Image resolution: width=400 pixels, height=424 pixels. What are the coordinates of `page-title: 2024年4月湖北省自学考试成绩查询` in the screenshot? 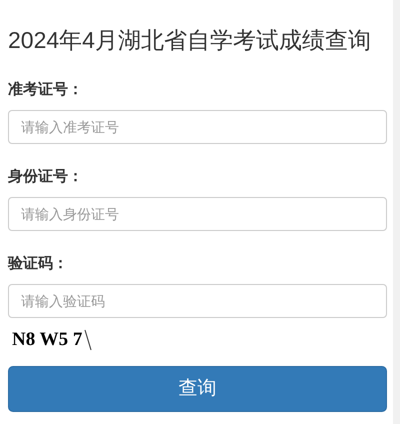 It's located at (189, 40).